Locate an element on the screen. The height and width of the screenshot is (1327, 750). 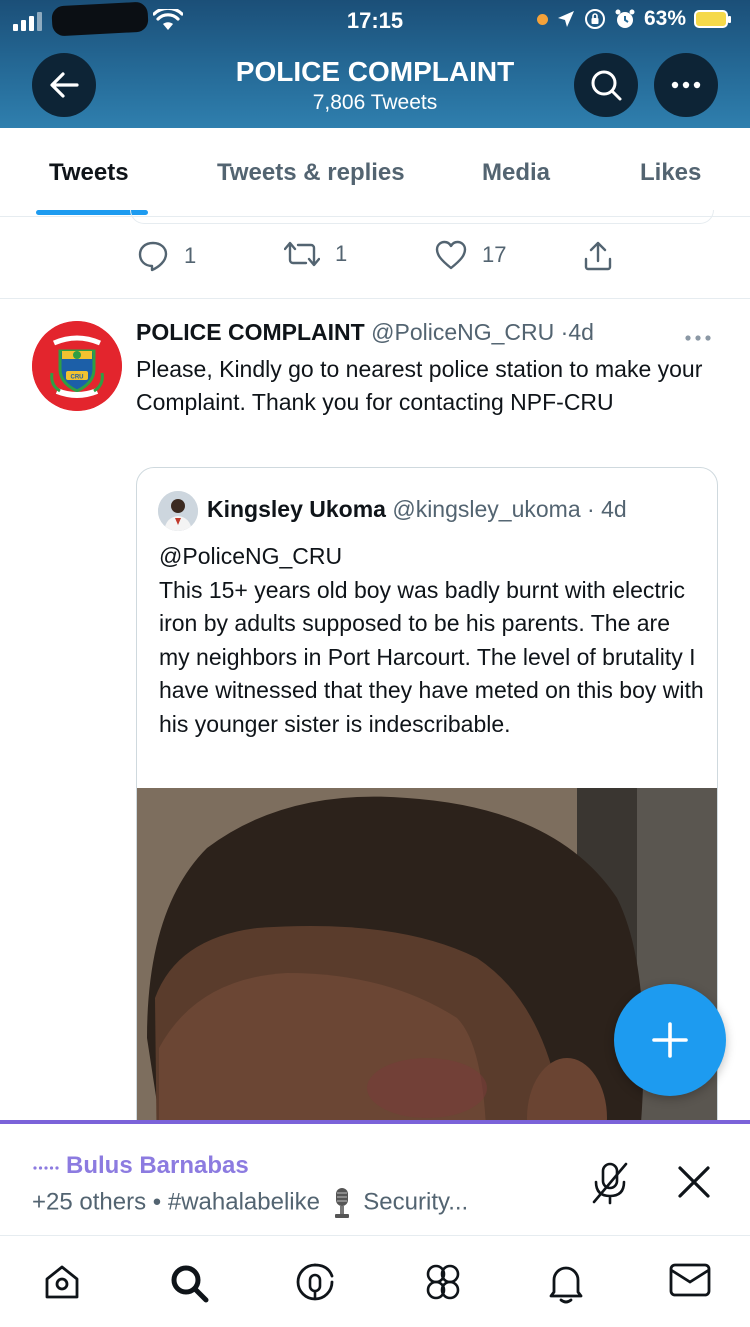
tweet-header: POLICE COMPLAINT @PoliceNG_CRU ·4d is located at coordinates (365, 332).